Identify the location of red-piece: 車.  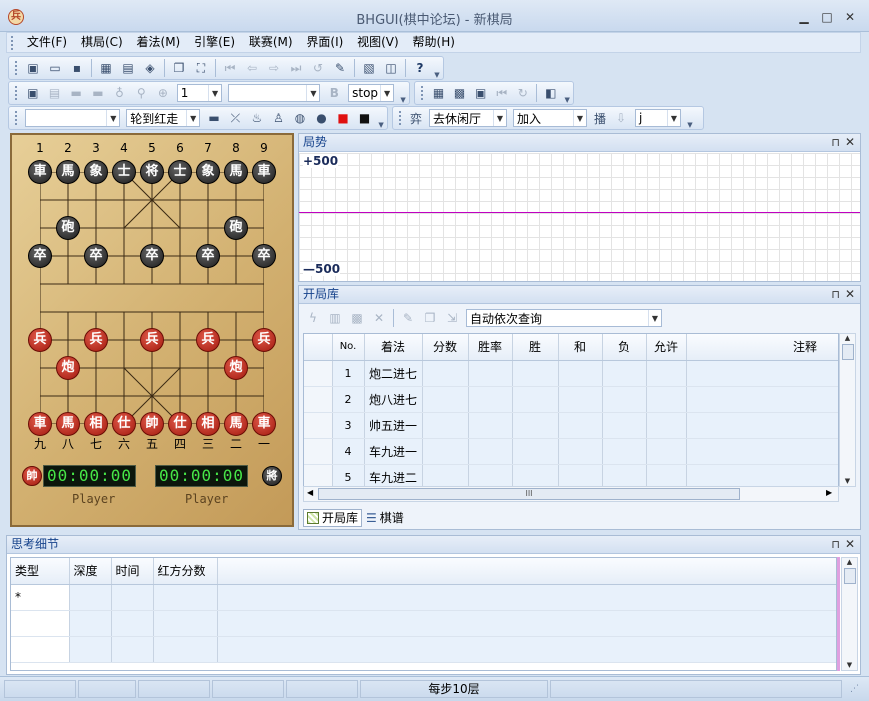
(264, 424).